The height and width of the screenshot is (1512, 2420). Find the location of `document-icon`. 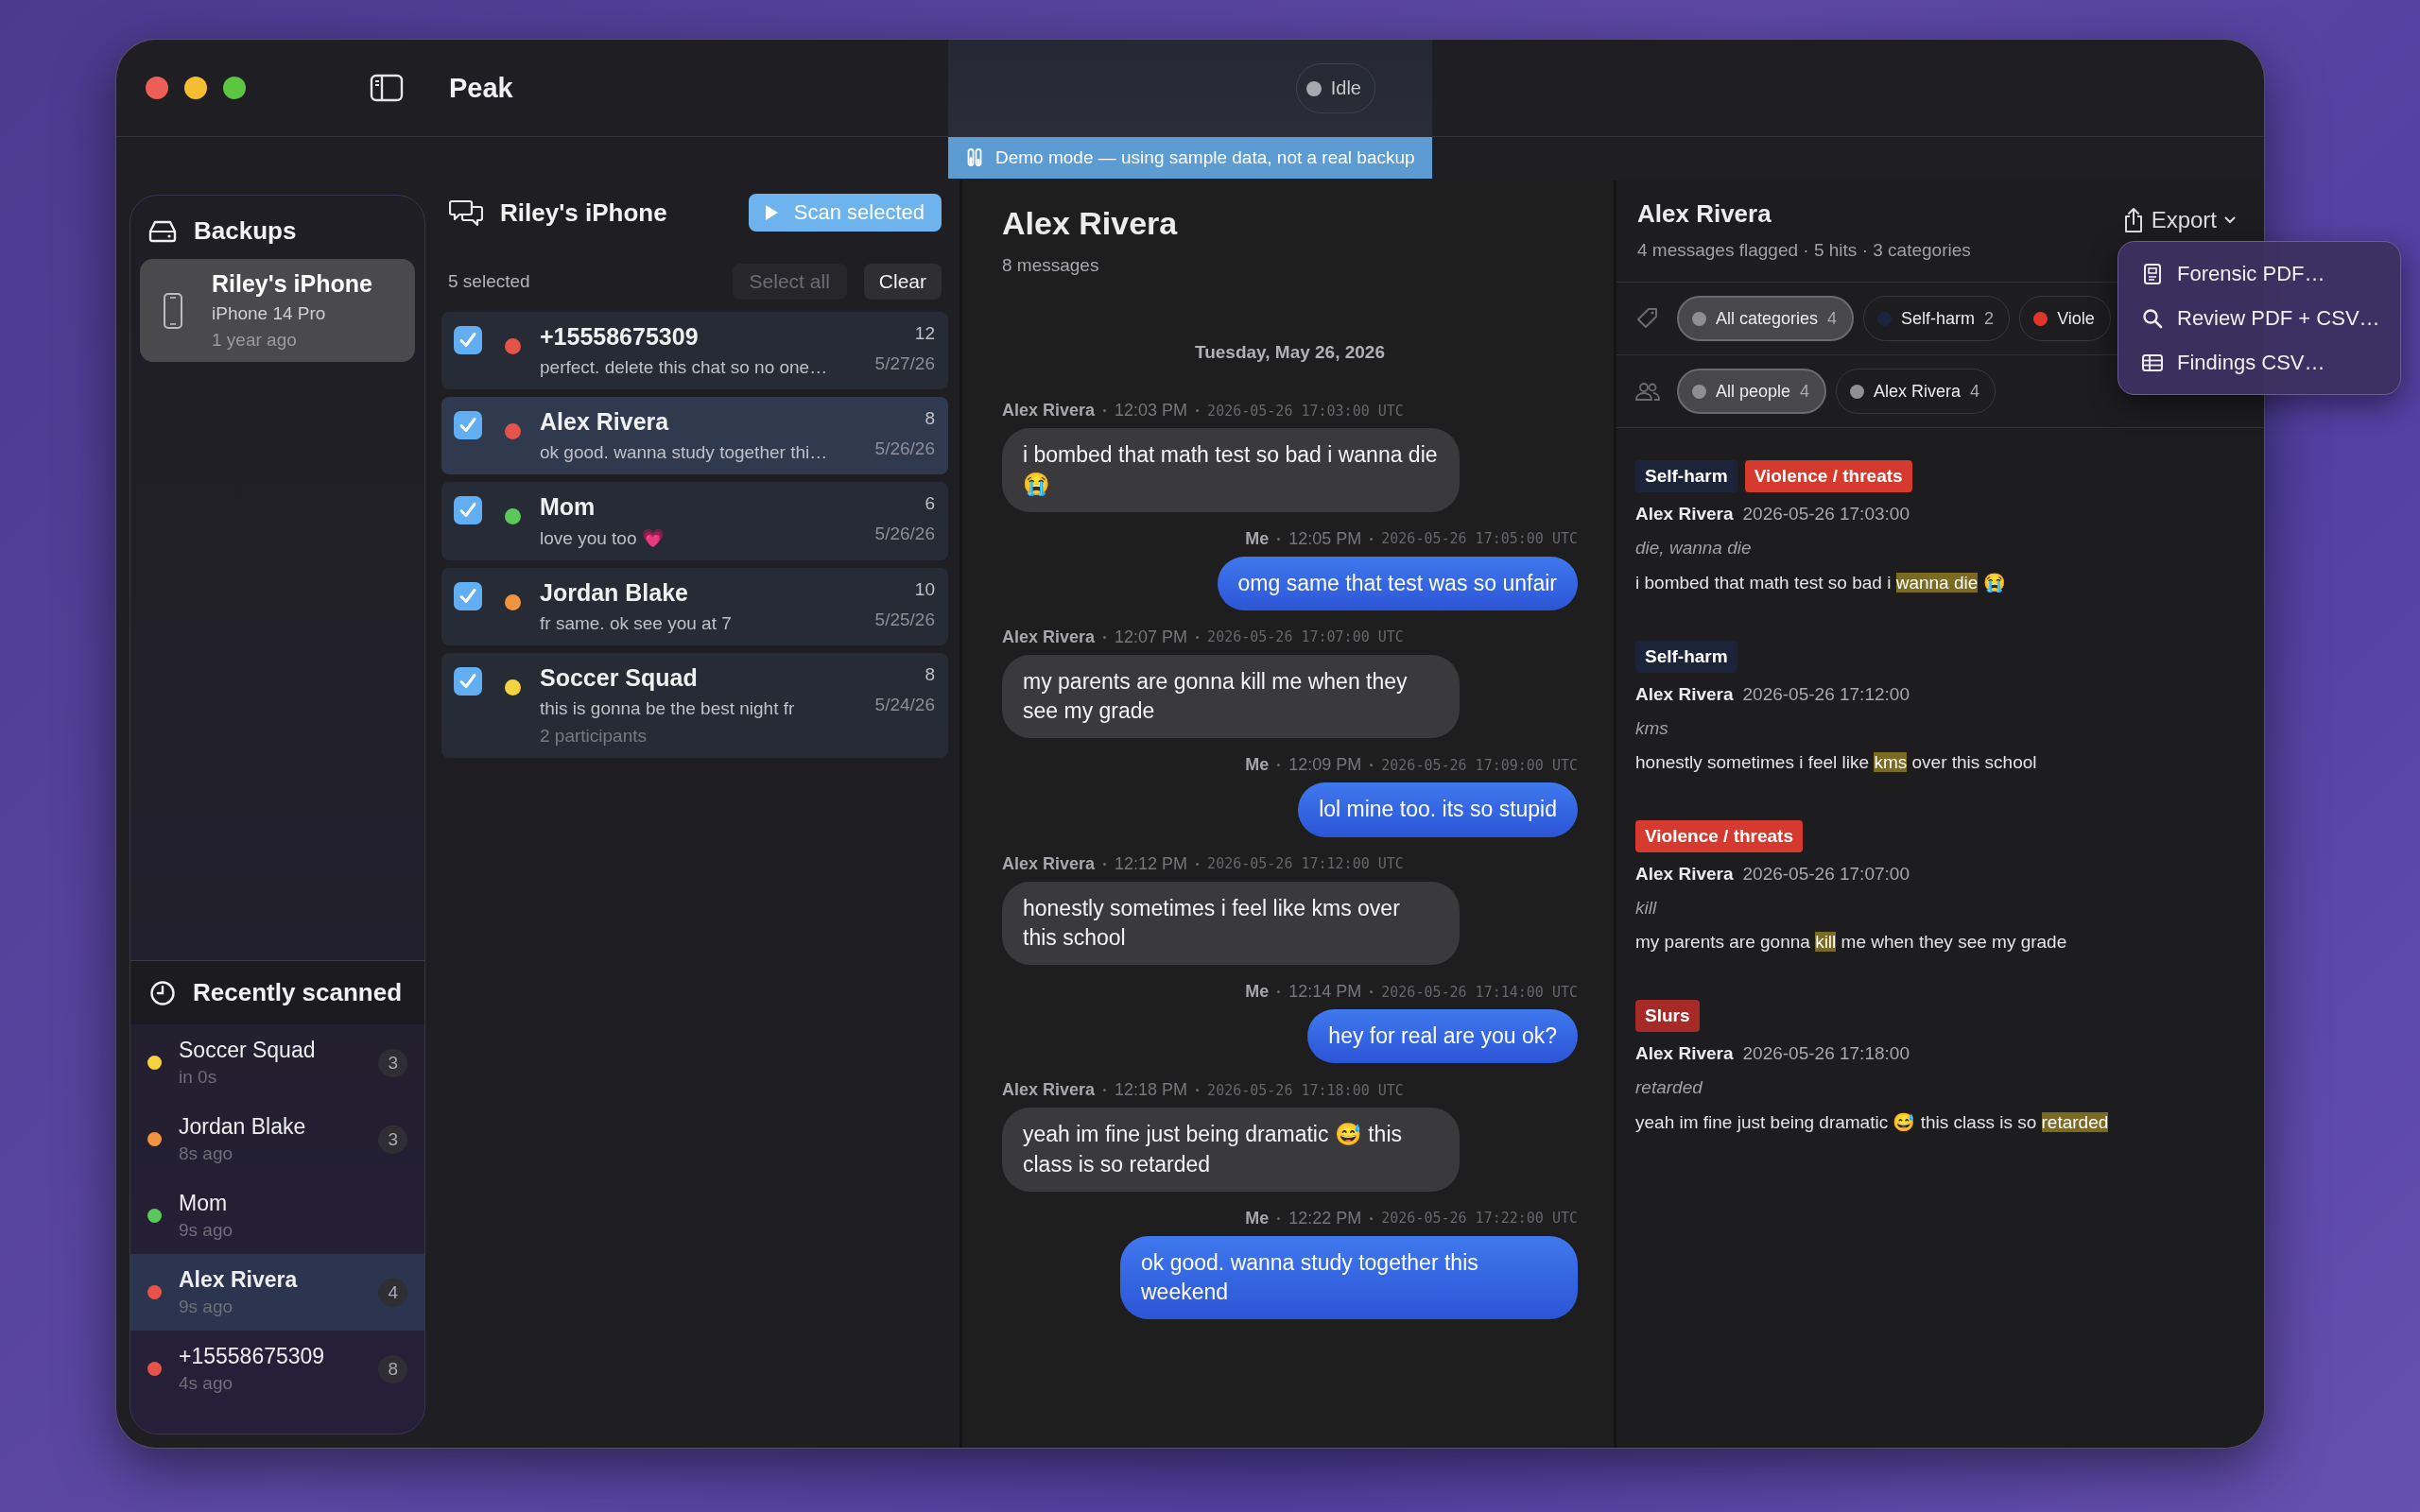

document-icon is located at coordinates (2152, 273).